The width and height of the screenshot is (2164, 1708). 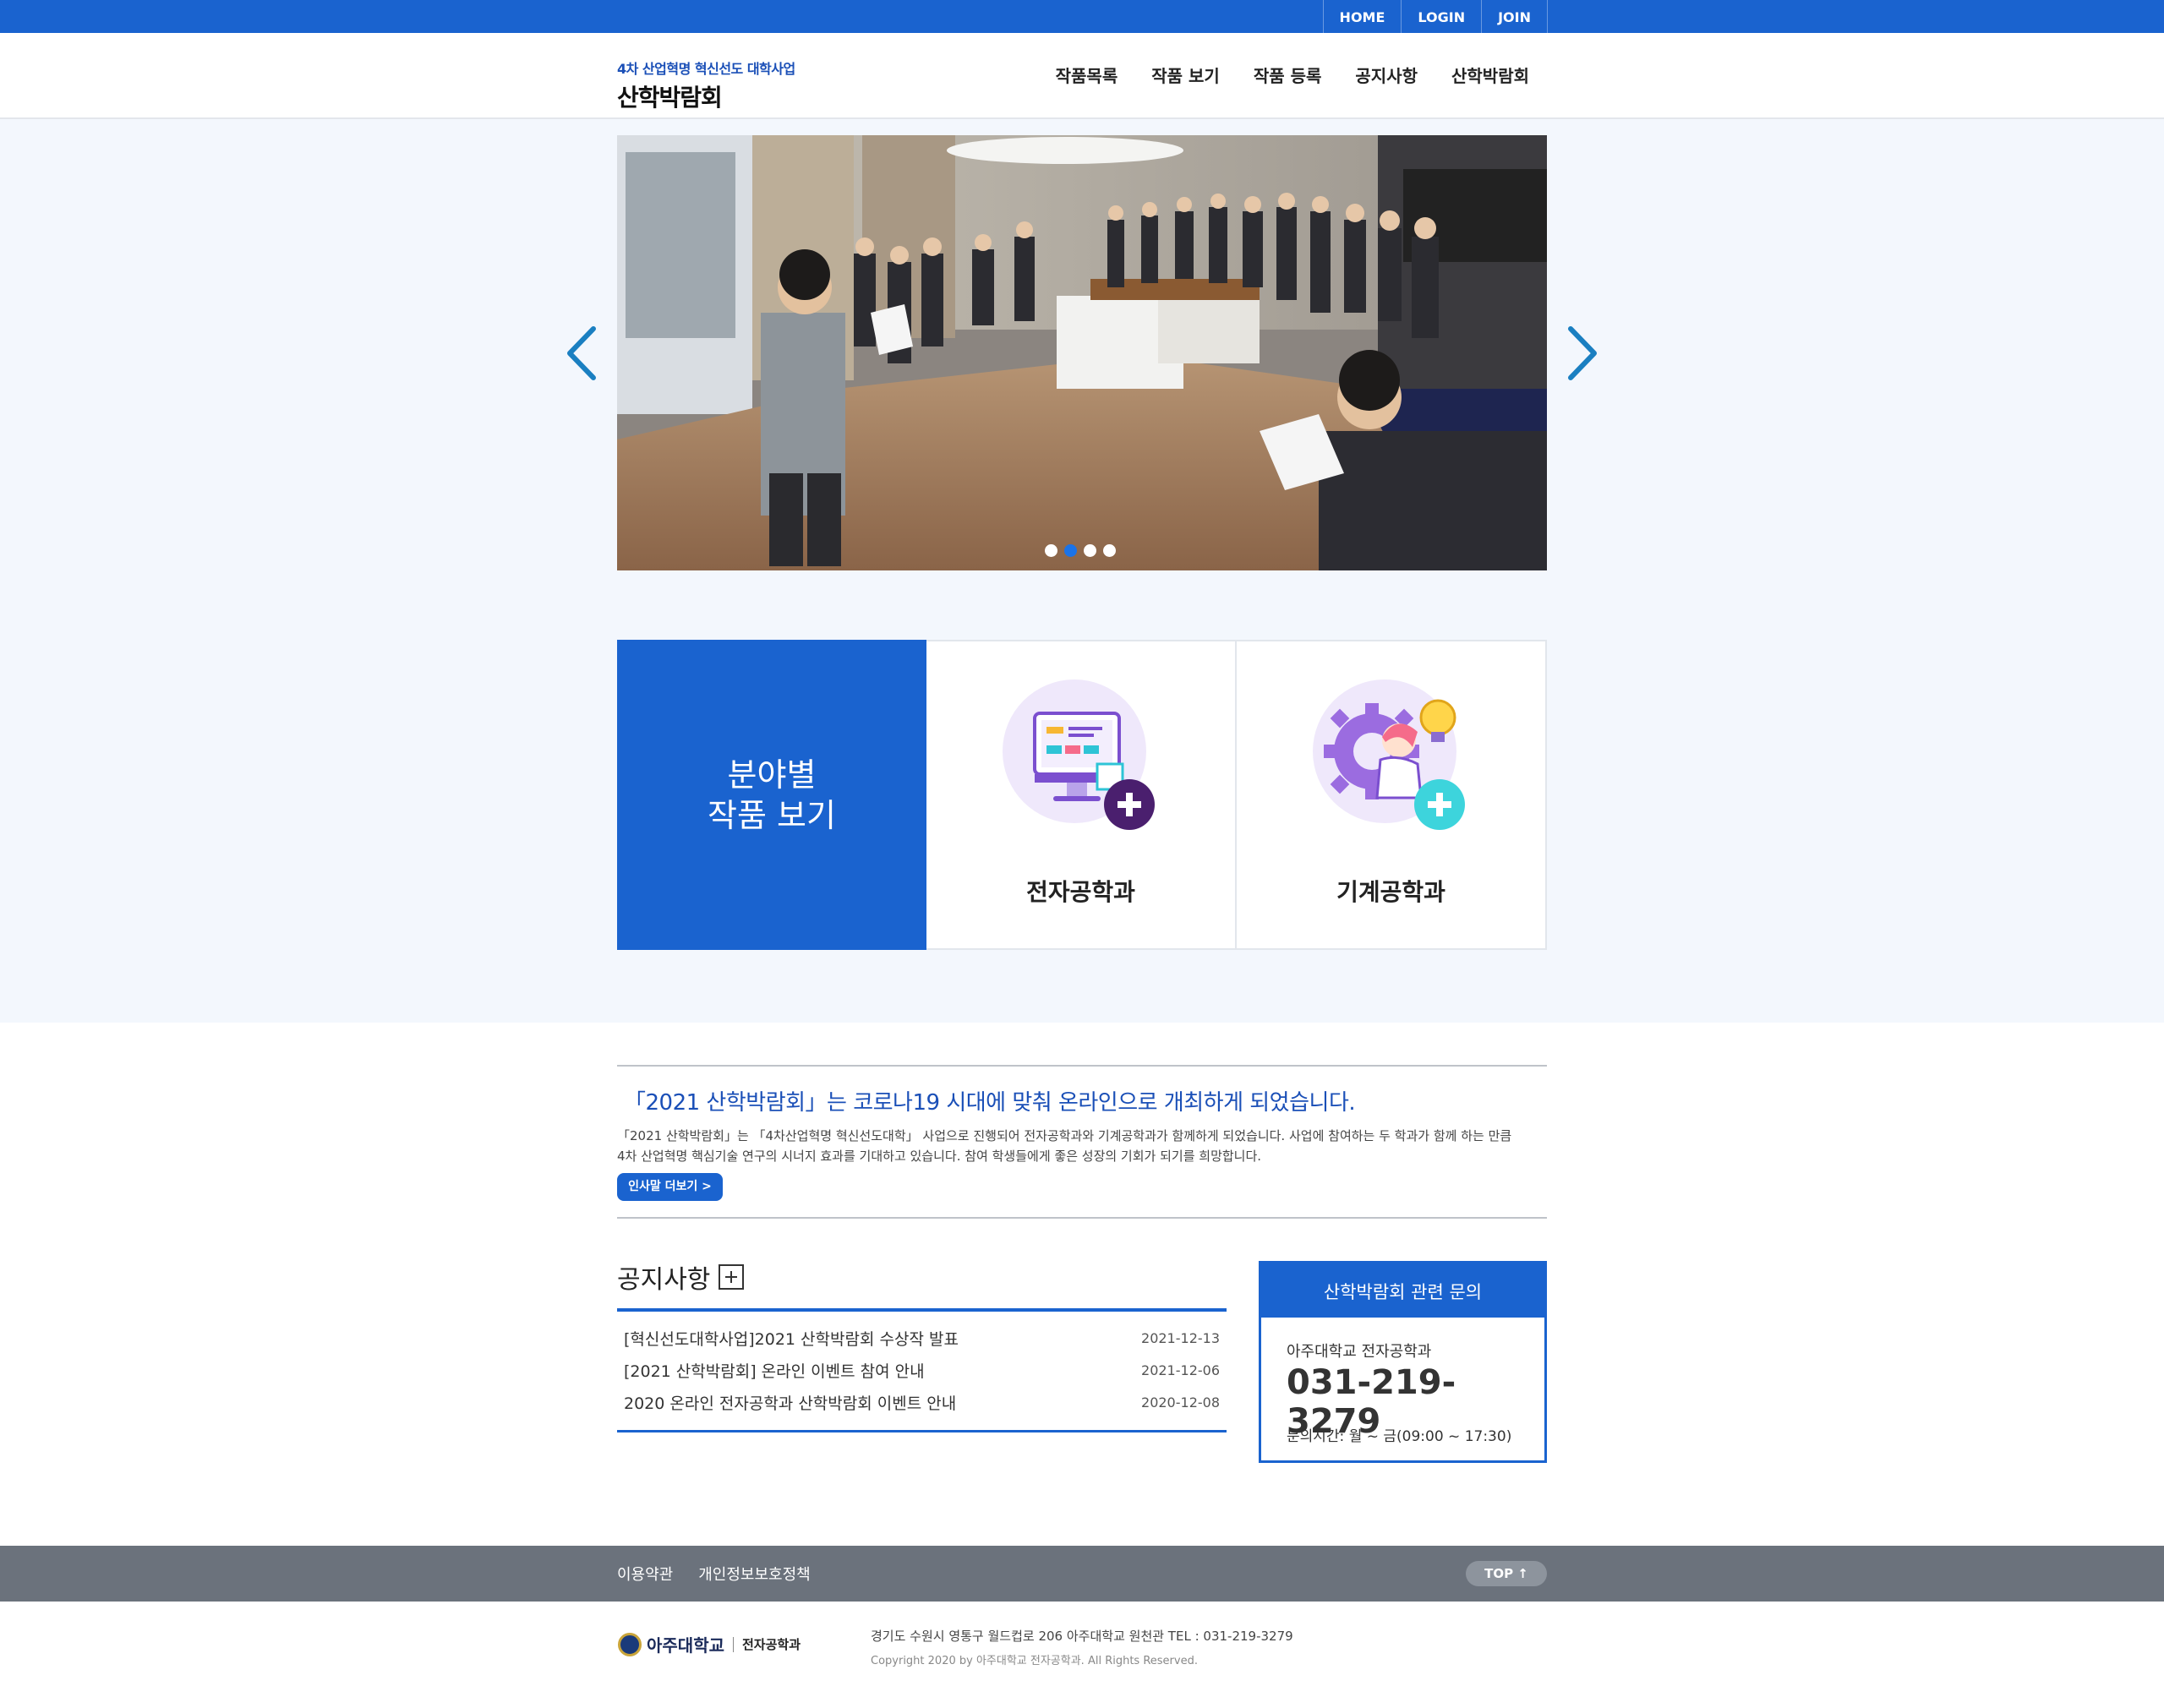 I want to click on list-item: [2021 산학박람회] 온라인 이벤트 참여 안내 2021-12-06, so click(x=922, y=1370).